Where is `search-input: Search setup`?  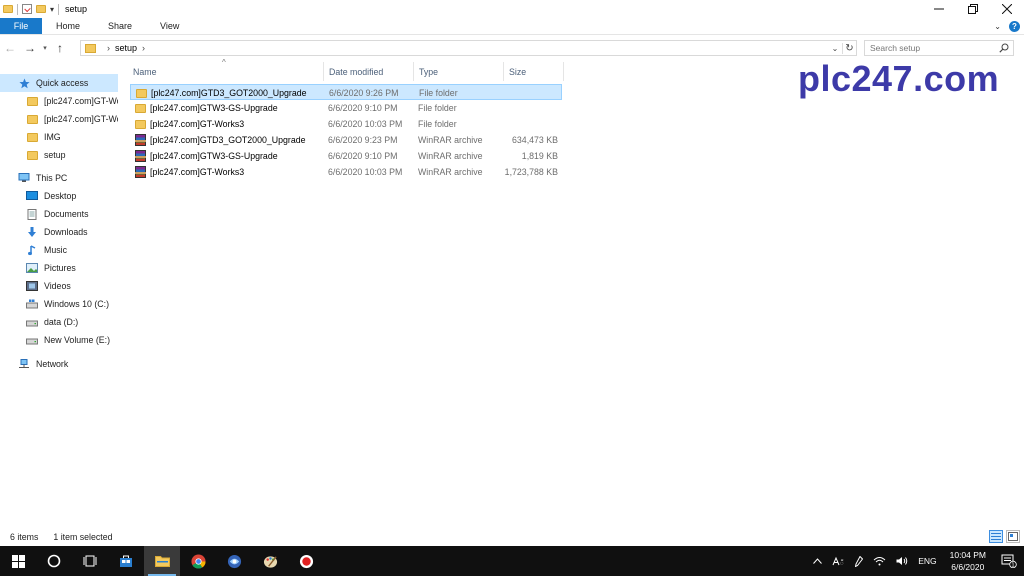
search-input: Search setup is located at coordinates (939, 48).